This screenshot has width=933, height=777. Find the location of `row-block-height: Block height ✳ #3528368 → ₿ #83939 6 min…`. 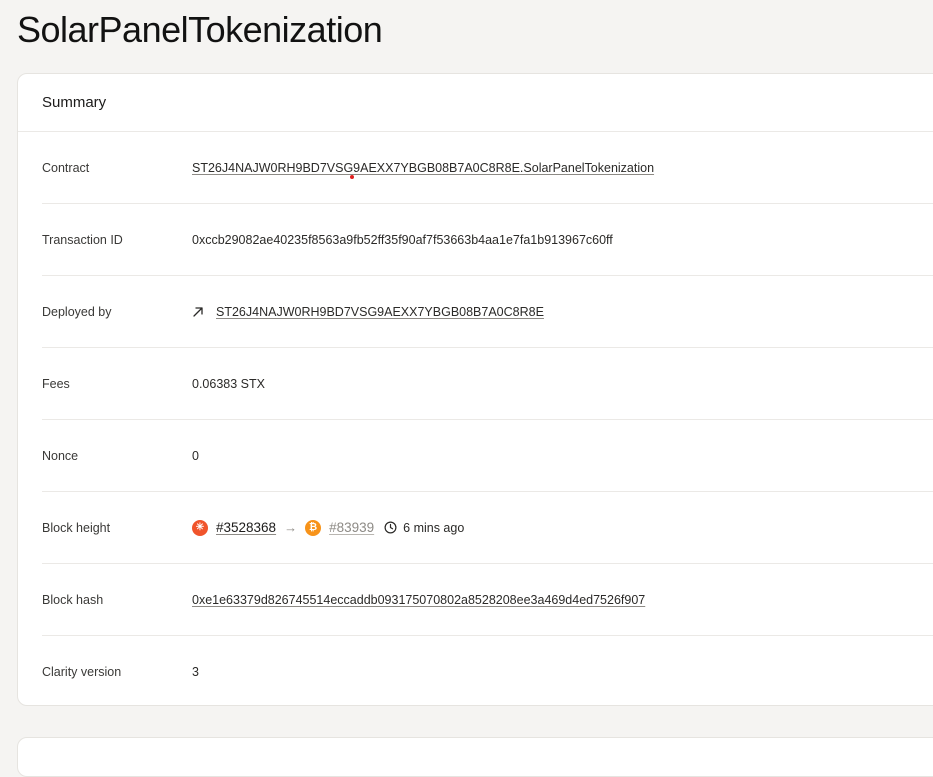

row-block-height: Block height ✳ #3528368 → ₿ #83939 6 min… is located at coordinates (487, 528).